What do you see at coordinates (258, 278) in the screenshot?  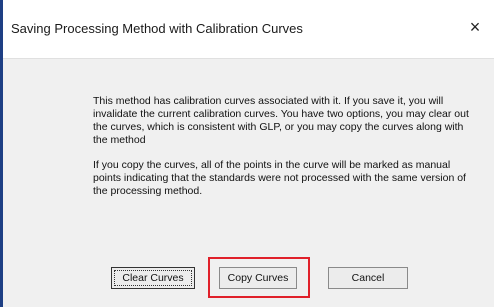 I see `copy-curves-button: Copy Curves` at bounding box center [258, 278].